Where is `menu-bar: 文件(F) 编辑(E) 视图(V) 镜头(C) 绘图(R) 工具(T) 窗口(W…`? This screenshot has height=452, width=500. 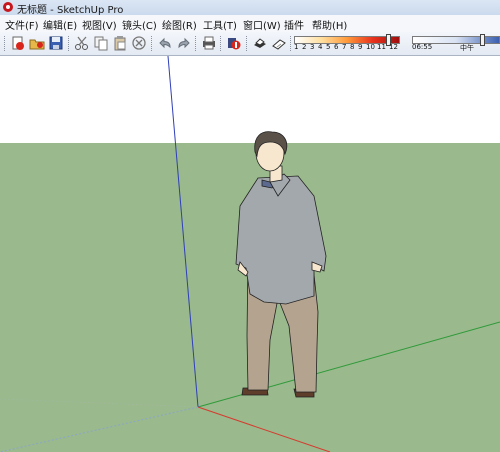
menu-bar: 文件(F) 编辑(E) 视图(V) 镜头(C) 绘图(R) 工具(T) 窗口(W… is located at coordinates (250, 24).